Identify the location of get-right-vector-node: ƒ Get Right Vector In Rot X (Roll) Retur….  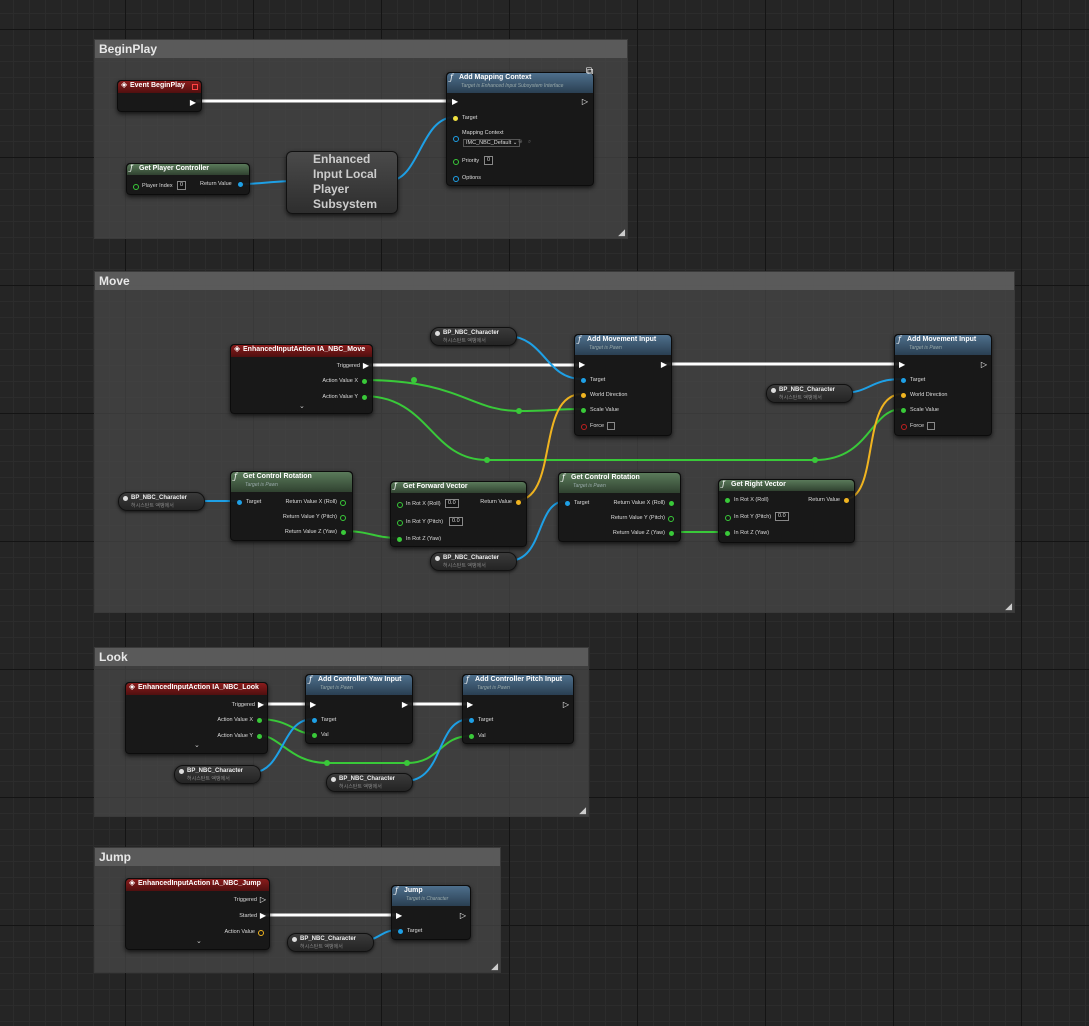
(786, 511).